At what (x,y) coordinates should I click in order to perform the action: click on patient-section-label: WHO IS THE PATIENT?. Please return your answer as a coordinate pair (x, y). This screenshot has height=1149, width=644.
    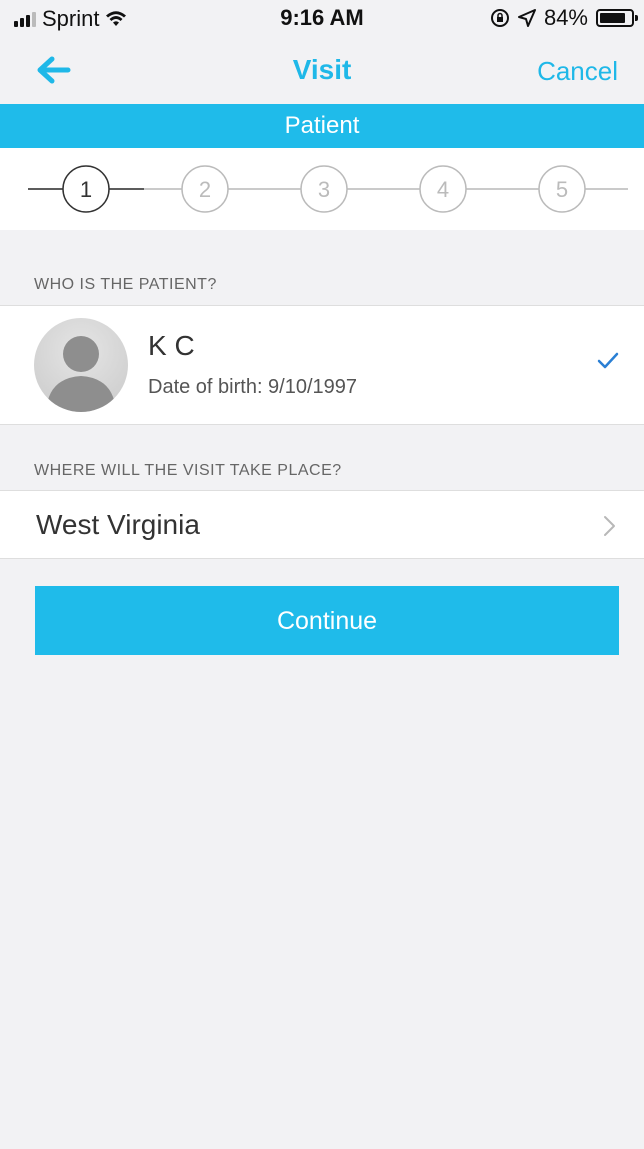
    Looking at the image, I should click on (125, 284).